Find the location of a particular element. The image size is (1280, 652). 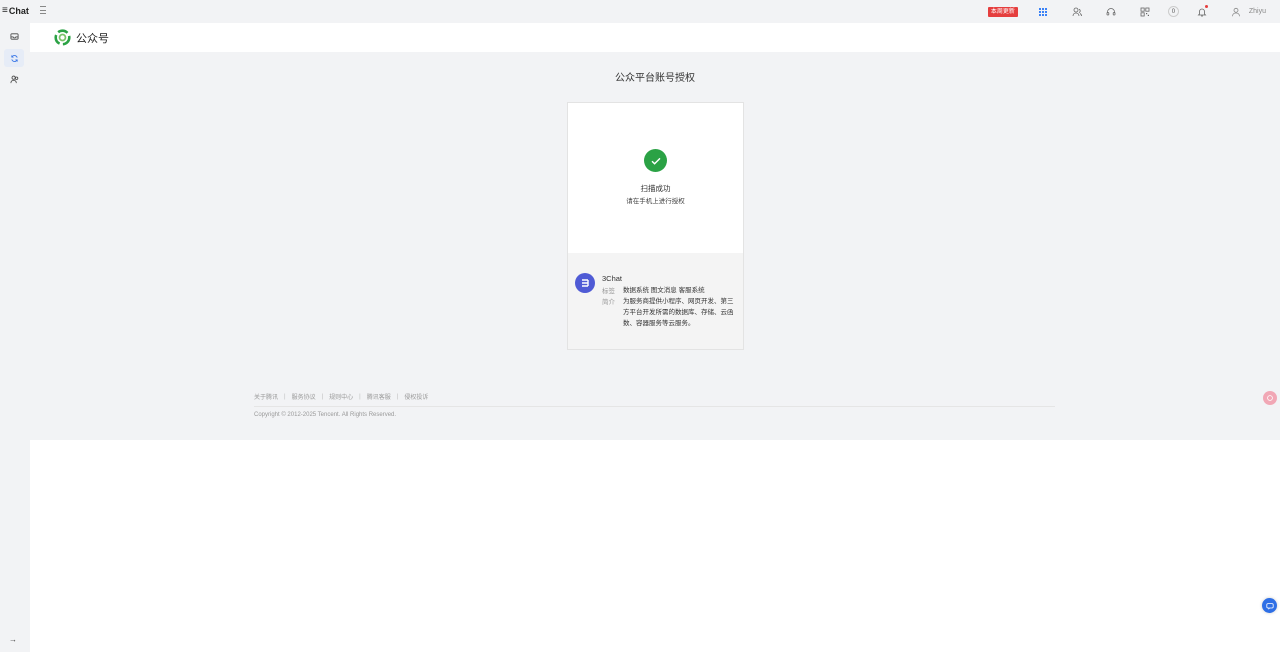

tag-label: 标签 is located at coordinates (608, 291).